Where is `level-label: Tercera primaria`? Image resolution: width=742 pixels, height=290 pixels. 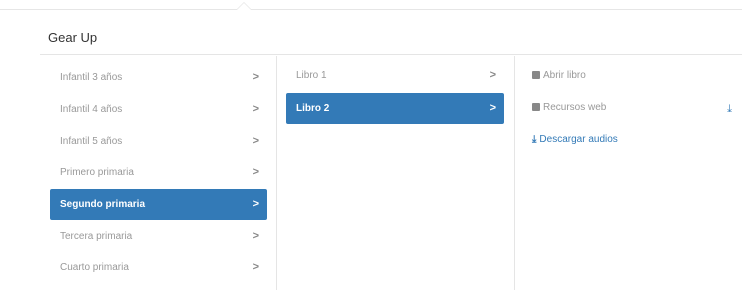
level-label: Tercera primaria is located at coordinates (96, 236).